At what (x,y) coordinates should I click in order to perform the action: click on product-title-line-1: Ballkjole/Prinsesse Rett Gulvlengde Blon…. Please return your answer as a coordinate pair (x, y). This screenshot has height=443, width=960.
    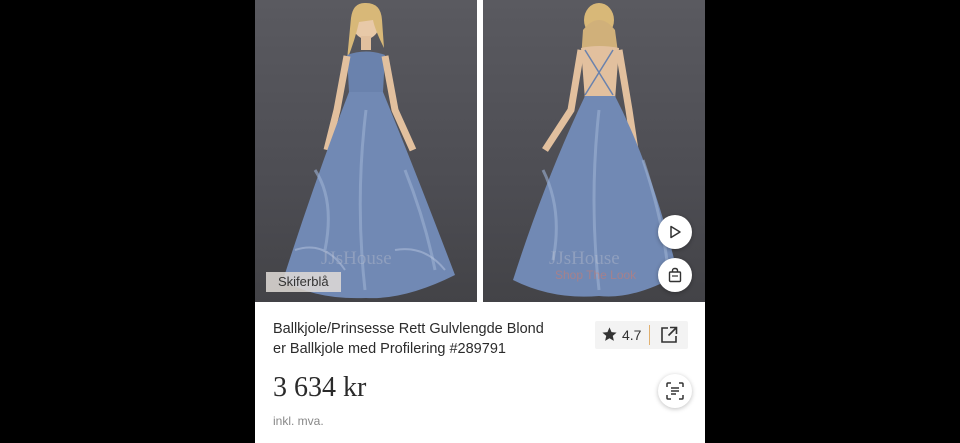
    Looking at the image, I should click on (408, 329).